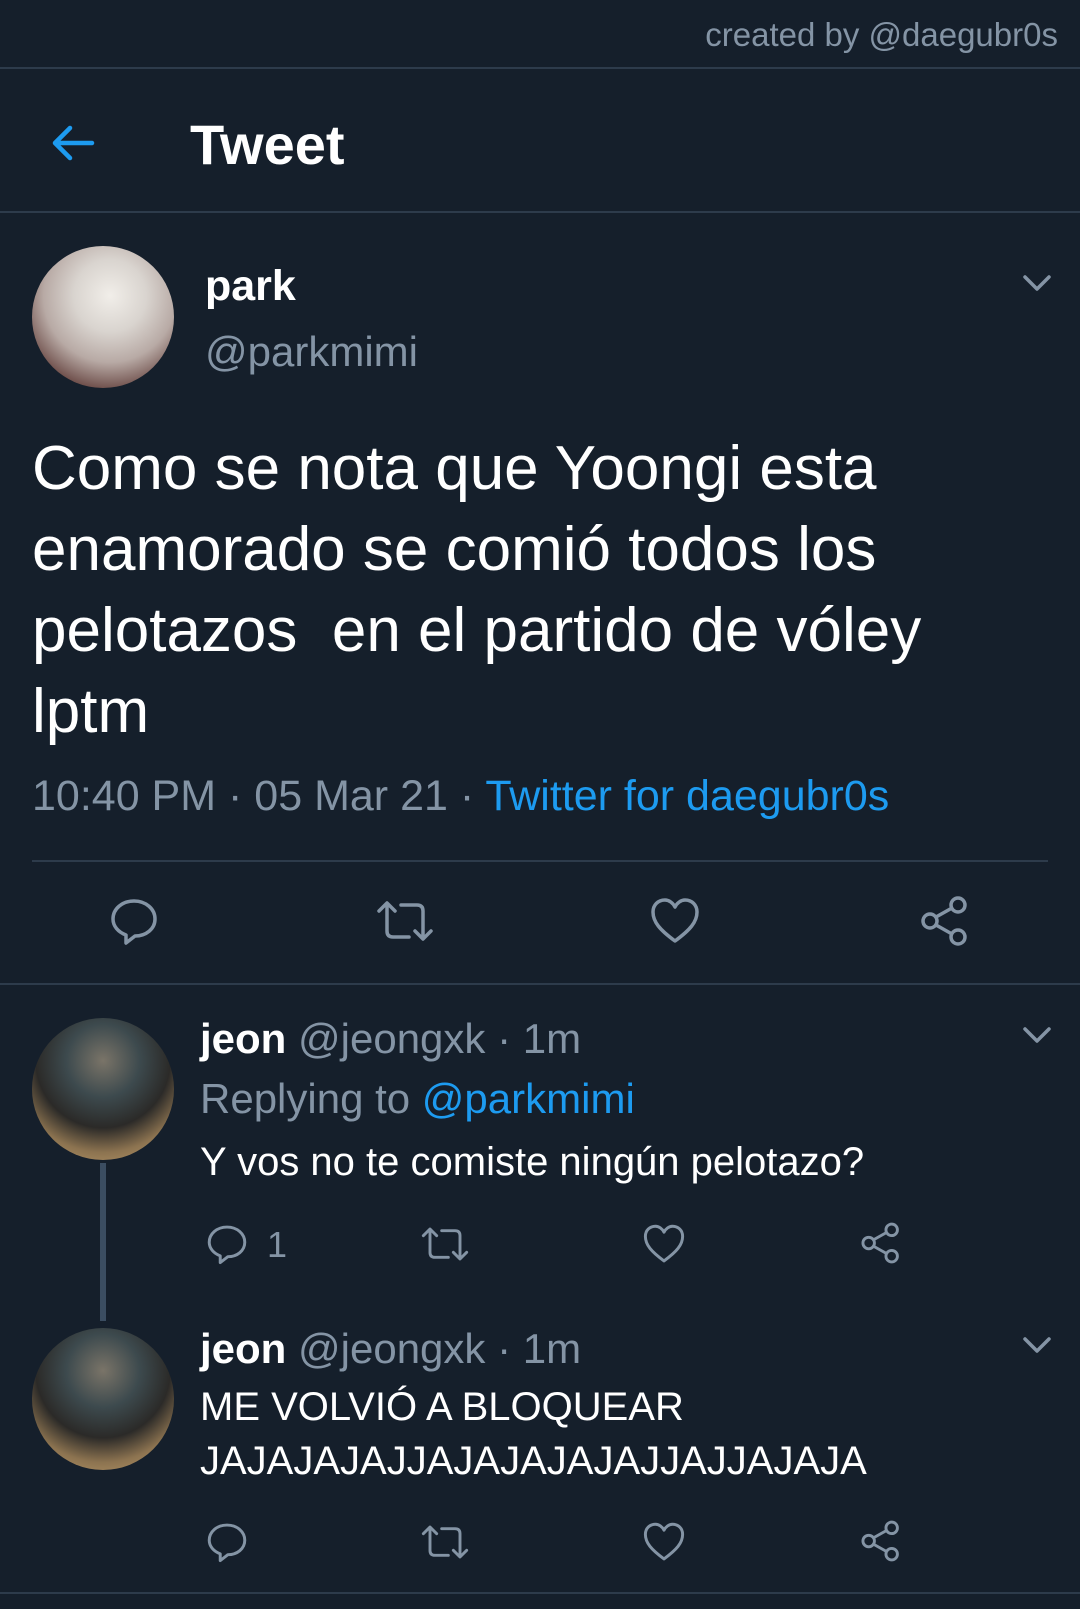 This screenshot has width=1080, height=1609. What do you see at coordinates (267, 144) in the screenshot?
I see `page-title: Tweet` at bounding box center [267, 144].